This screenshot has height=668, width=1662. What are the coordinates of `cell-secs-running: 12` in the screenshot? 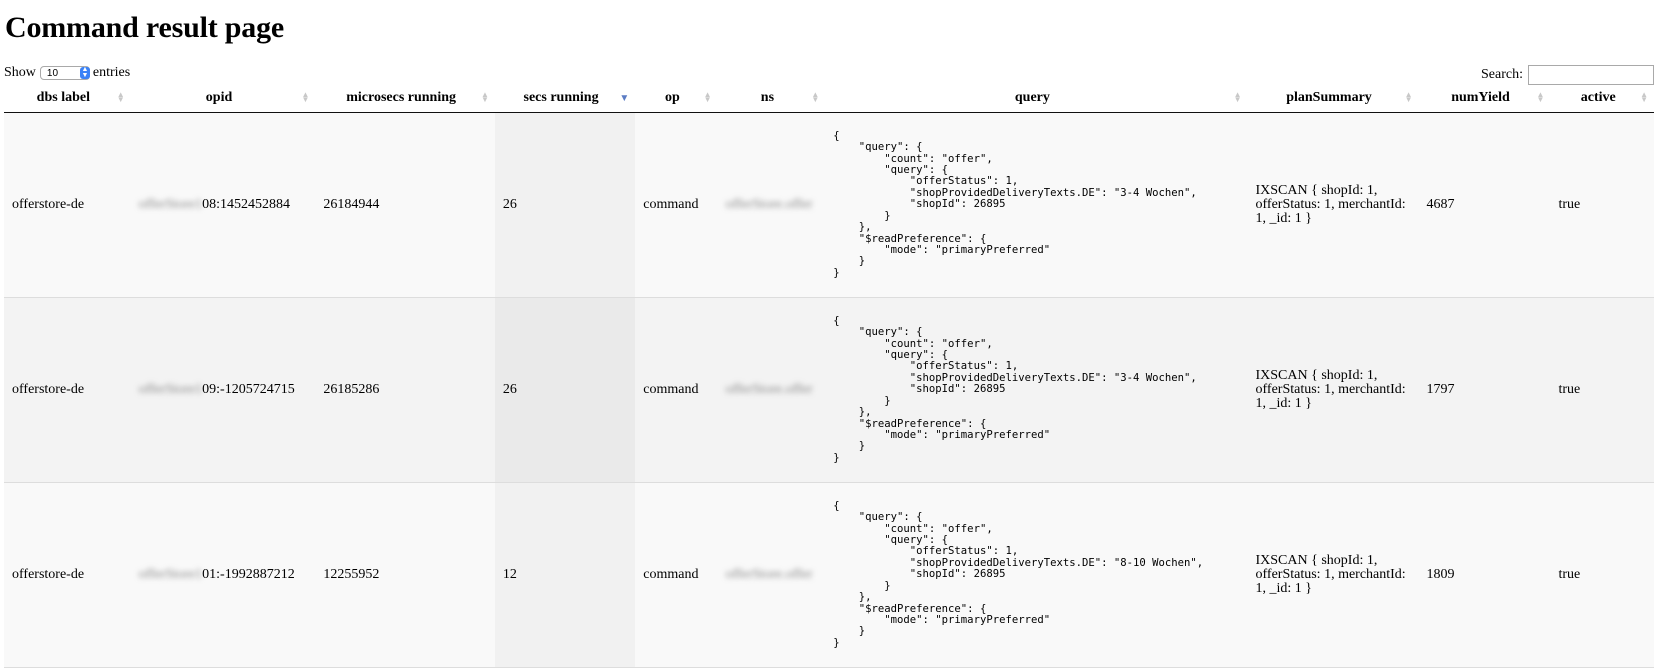 It's located at (565, 575).